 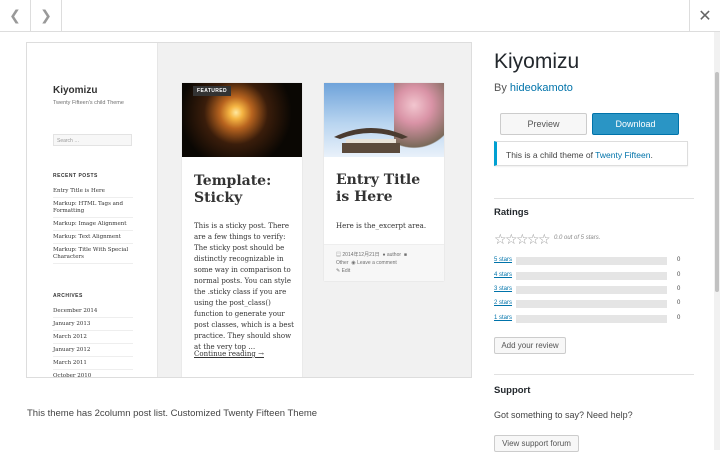 What do you see at coordinates (242, 120) in the screenshot?
I see `fireworks-image: FEATURED` at bounding box center [242, 120].